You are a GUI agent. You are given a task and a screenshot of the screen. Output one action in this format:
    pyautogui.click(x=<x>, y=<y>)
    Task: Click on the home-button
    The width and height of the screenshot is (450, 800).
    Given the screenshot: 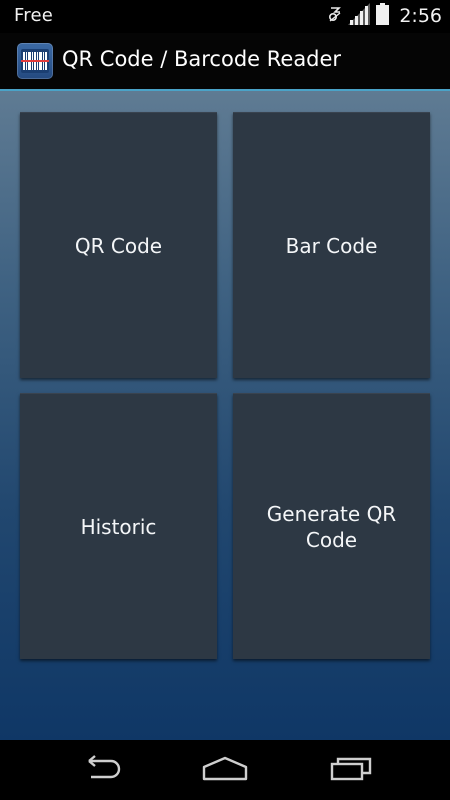 What is the action you would take?
    pyautogui.click(x=225, y=770)
    